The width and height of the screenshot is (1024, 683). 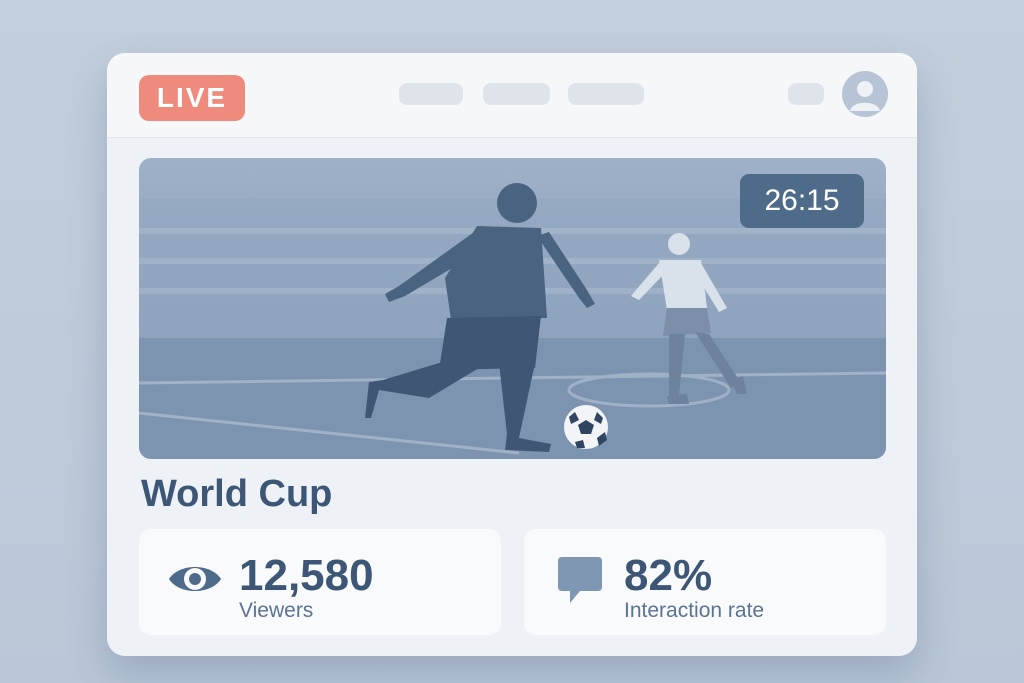 What do you see at coordinates (580, 583) in the screenshot?
I see `chat-bubble-icon` at bounding box center [580, 583].